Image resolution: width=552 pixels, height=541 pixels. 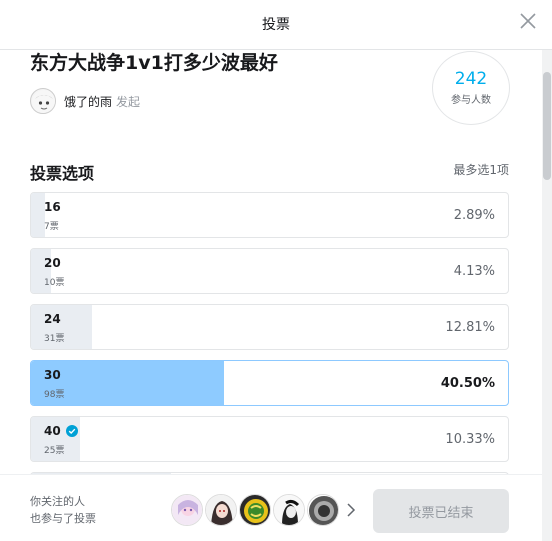 What do you see at coordinates (547, 295) in the screenshot?
I see `scrollbar` at bounding box center [547, 295].